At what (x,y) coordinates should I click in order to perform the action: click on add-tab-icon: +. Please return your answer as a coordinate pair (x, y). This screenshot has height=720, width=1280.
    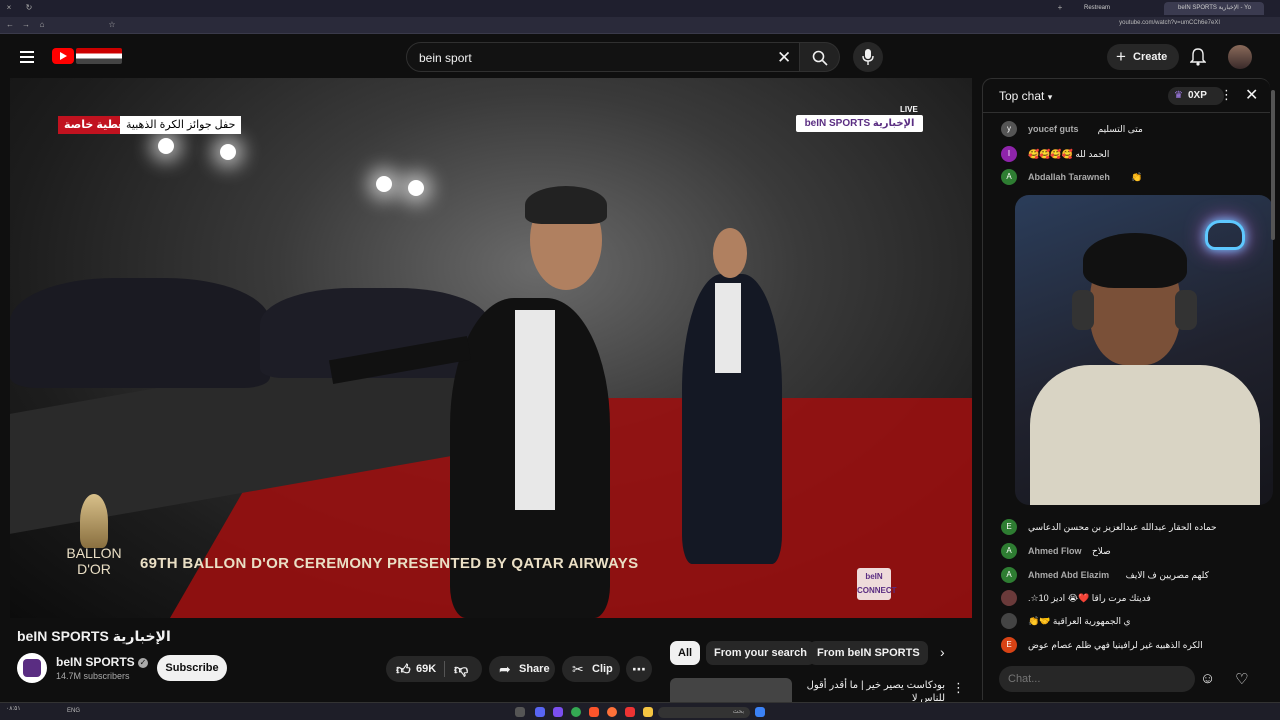
    Looking at the image, I should click on (1060, 8).